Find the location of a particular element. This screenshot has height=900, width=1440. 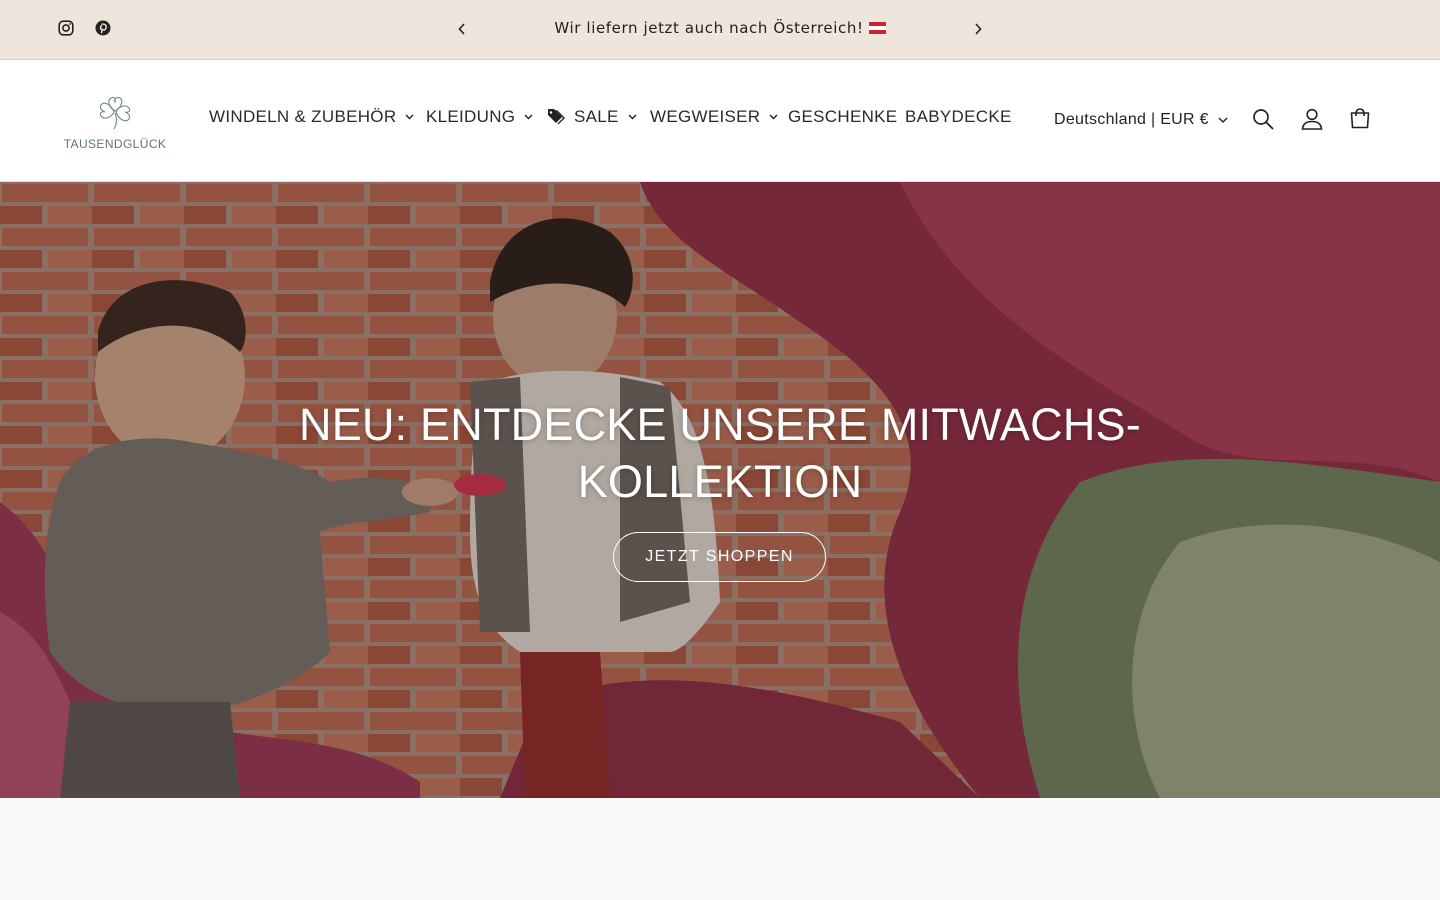

nav-item-geschenke: GESCHENKE is located at coordinates (842, 117).